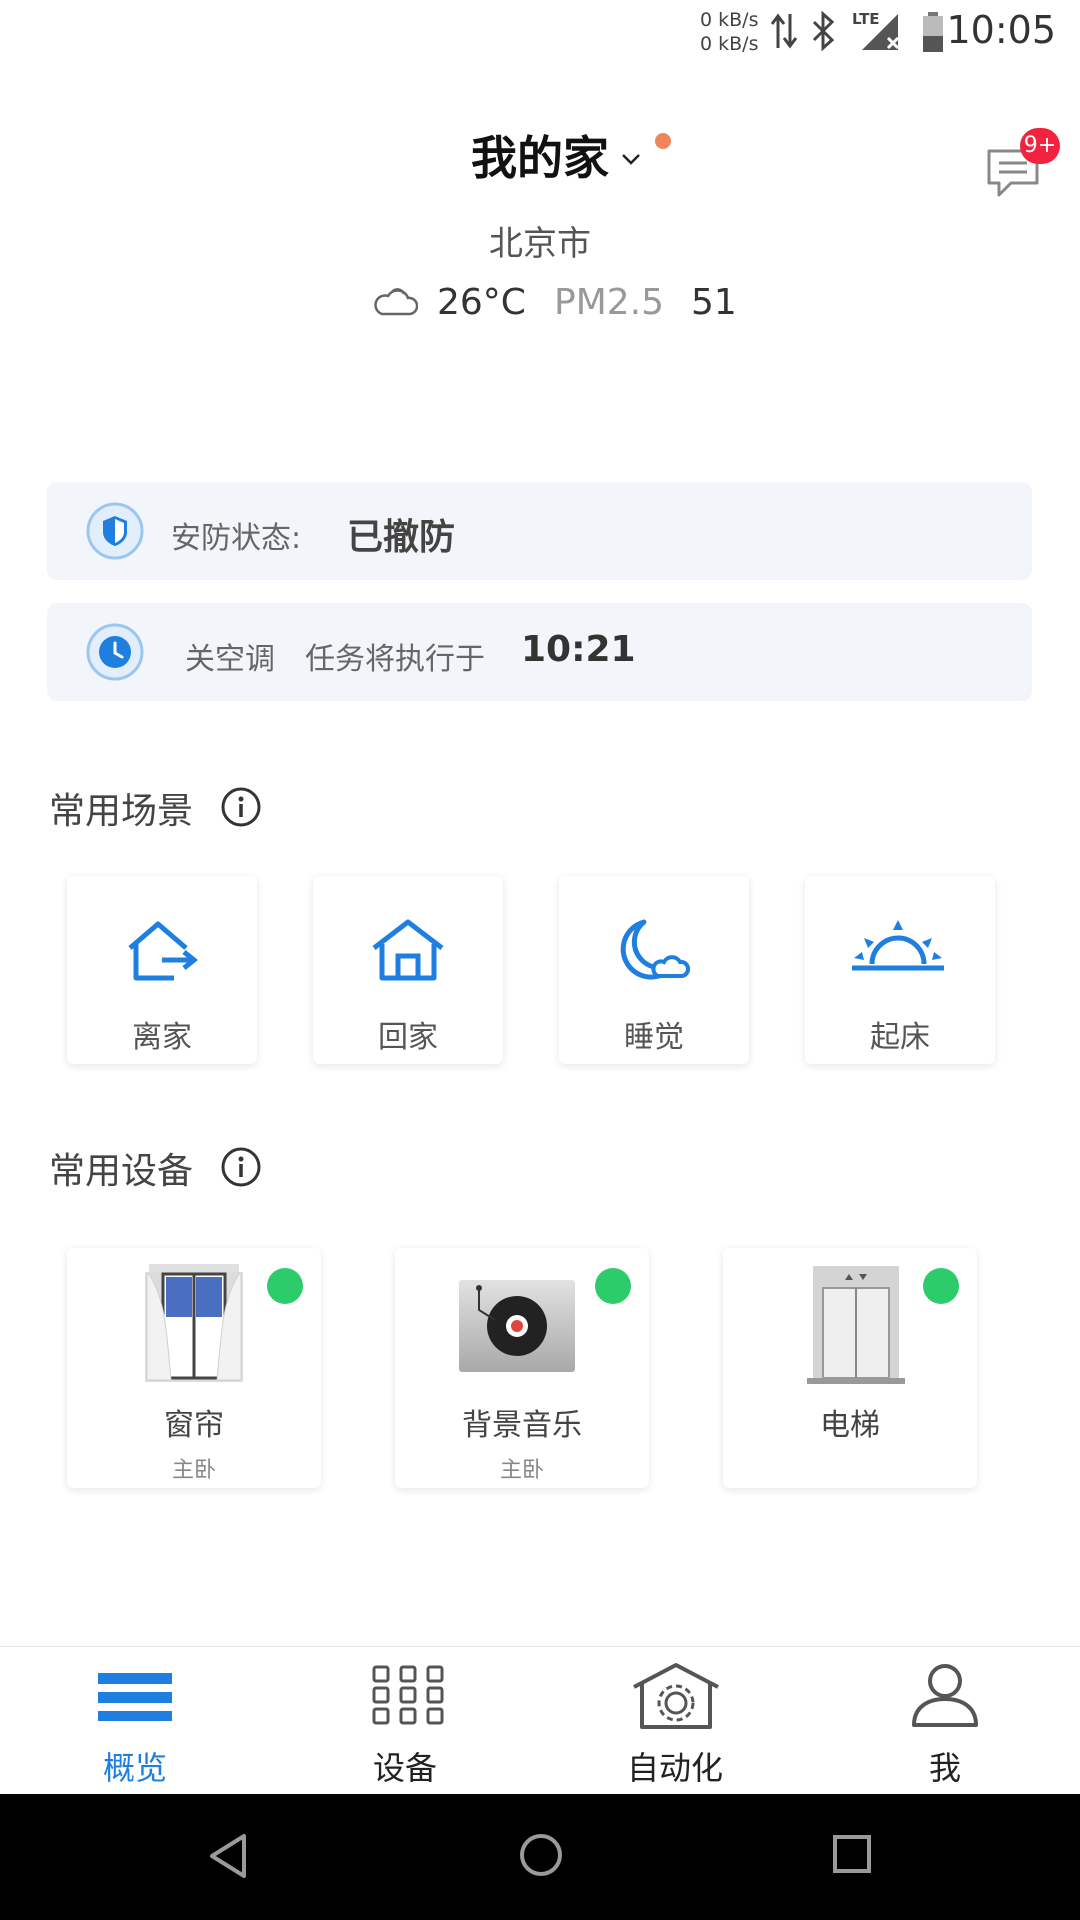 This screenshot has height=1920, width=1080. What do you see at coordinates (134, 1768) in the screenshot?
I see `tab-label: 概览` at bounding box center [134, 1768].